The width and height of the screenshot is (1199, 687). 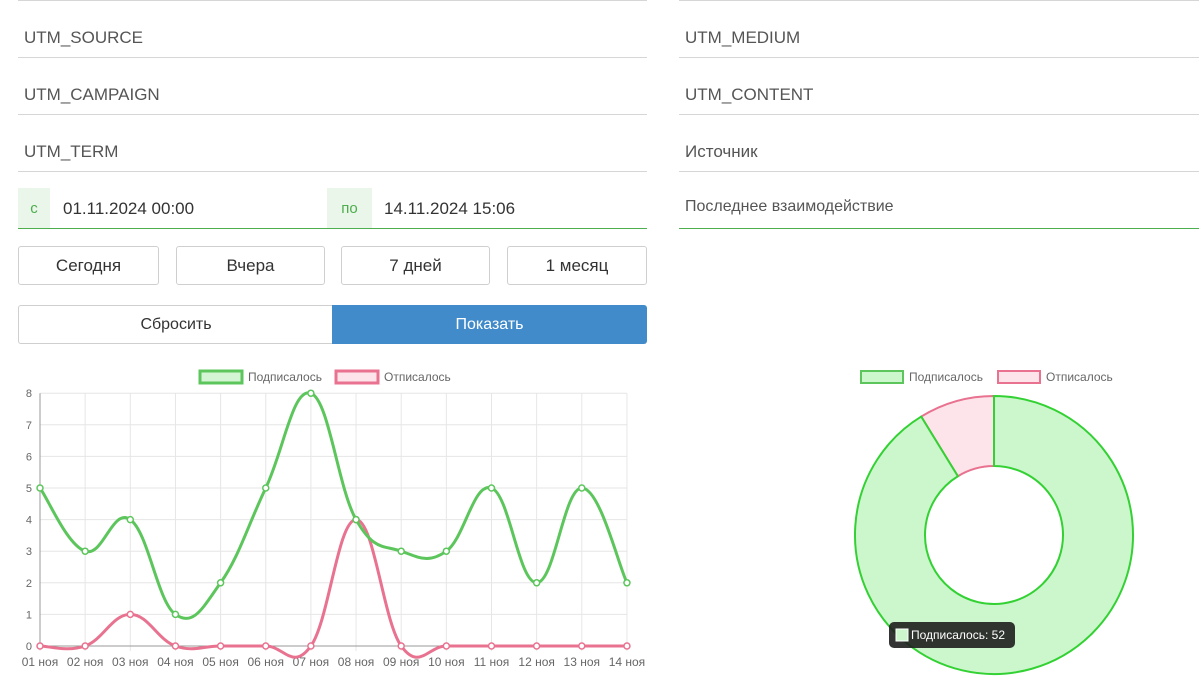 What do you see at coordinates (994, 522) in the screenshot?
I see `doughnut-chart: Подписалось Отписалось Подписалось: 52` at bounding box center [994, 522].